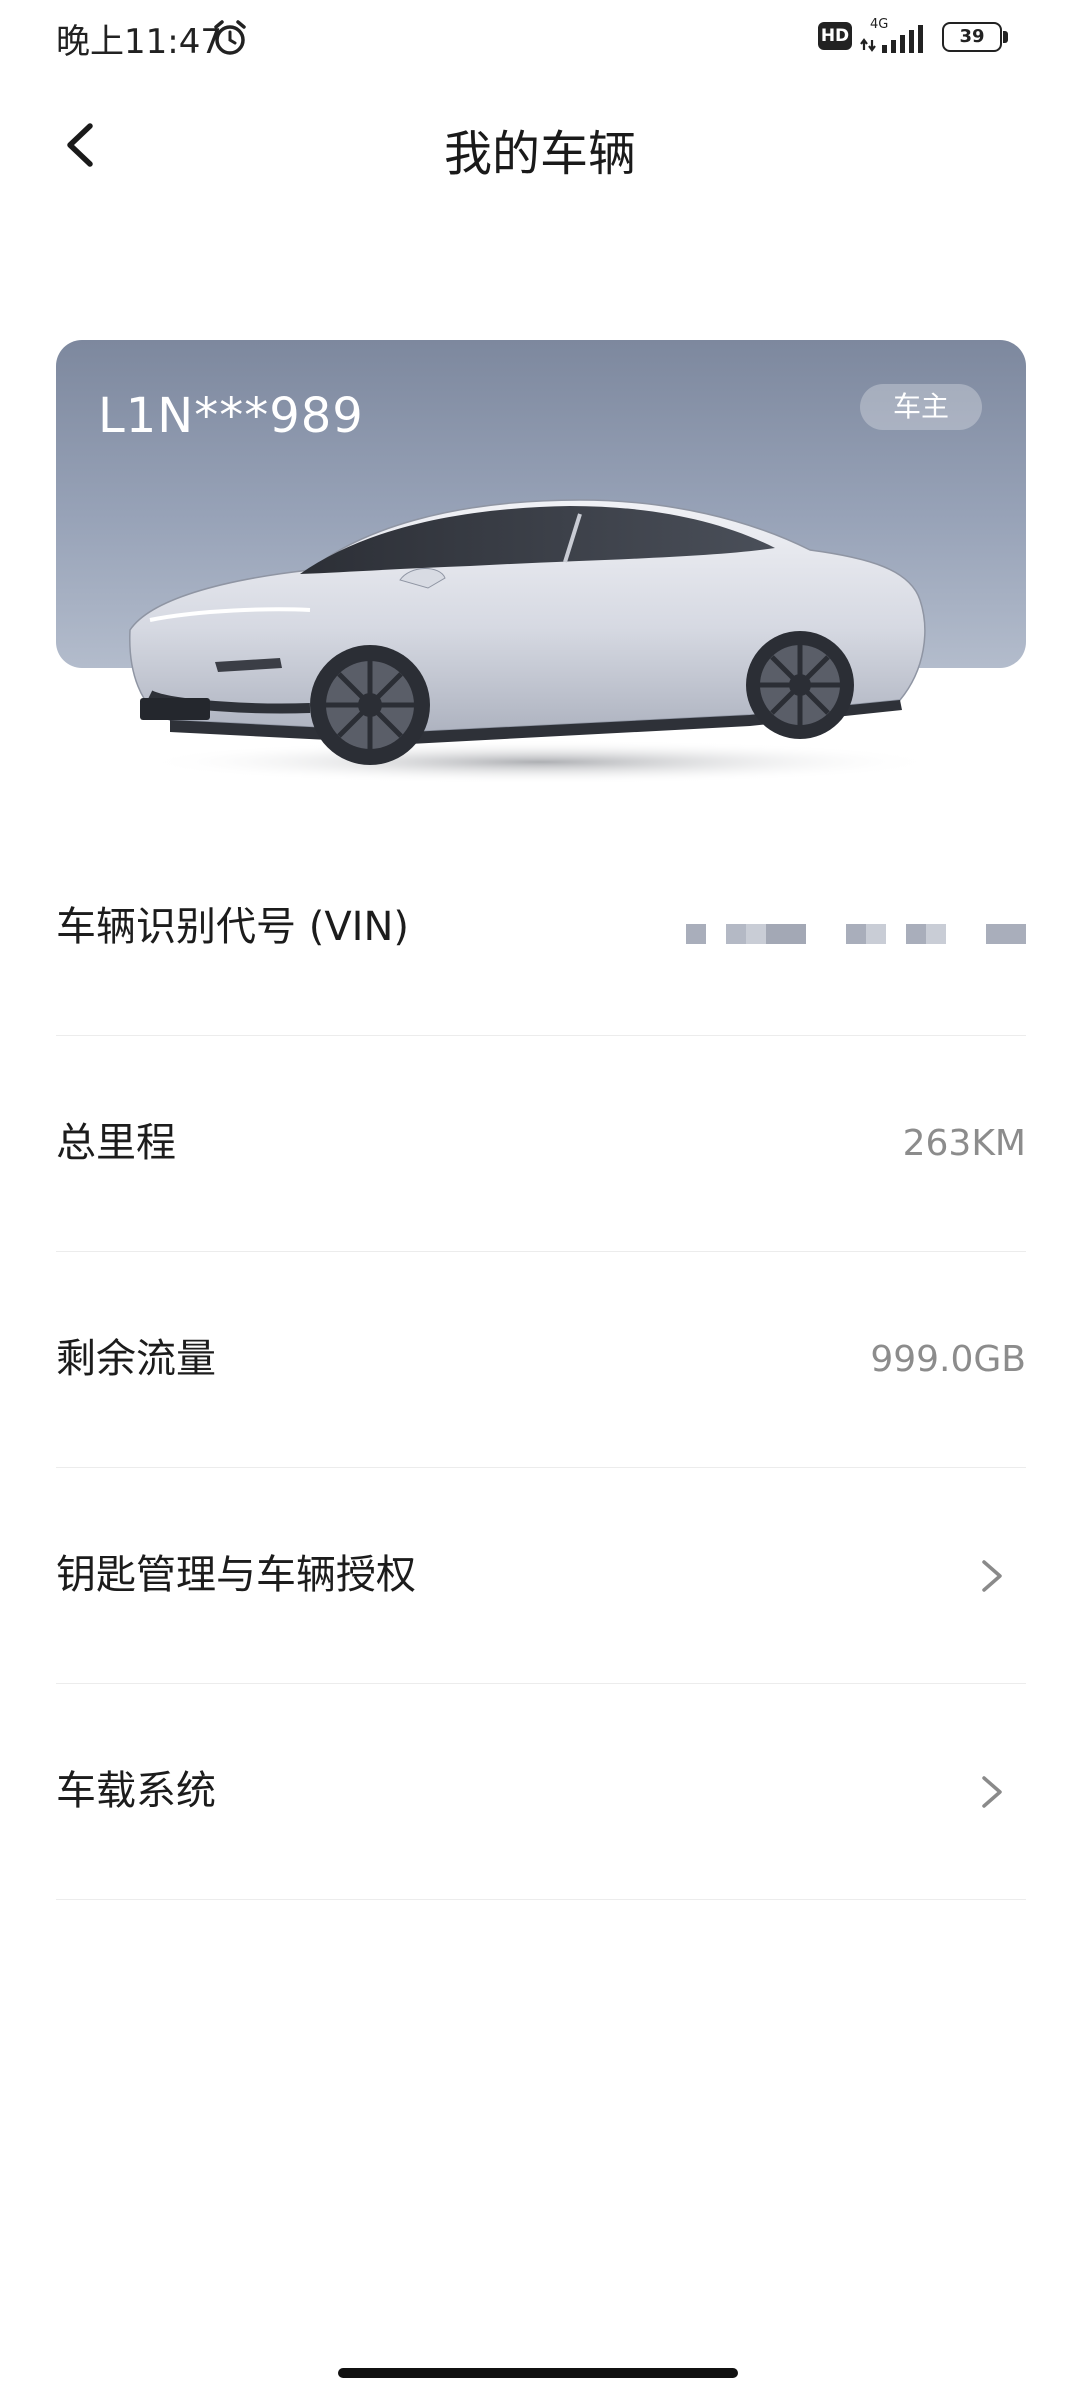  I want to click on status-bar: 晚上11:47 HD 4G 39, so click(540, 40).